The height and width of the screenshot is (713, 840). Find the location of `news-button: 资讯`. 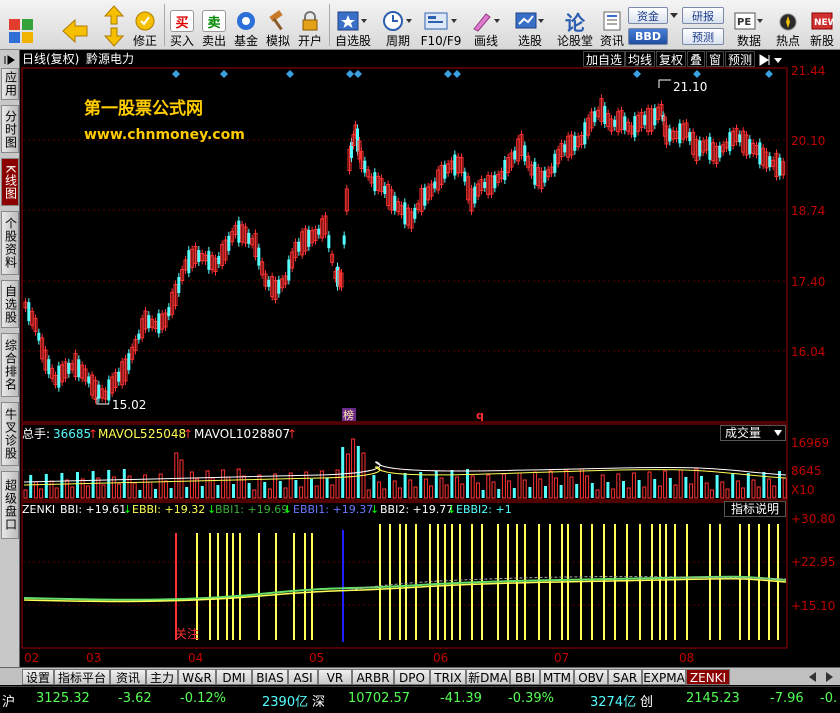

news-button: 资讯 is located at coordinates (612, 25).